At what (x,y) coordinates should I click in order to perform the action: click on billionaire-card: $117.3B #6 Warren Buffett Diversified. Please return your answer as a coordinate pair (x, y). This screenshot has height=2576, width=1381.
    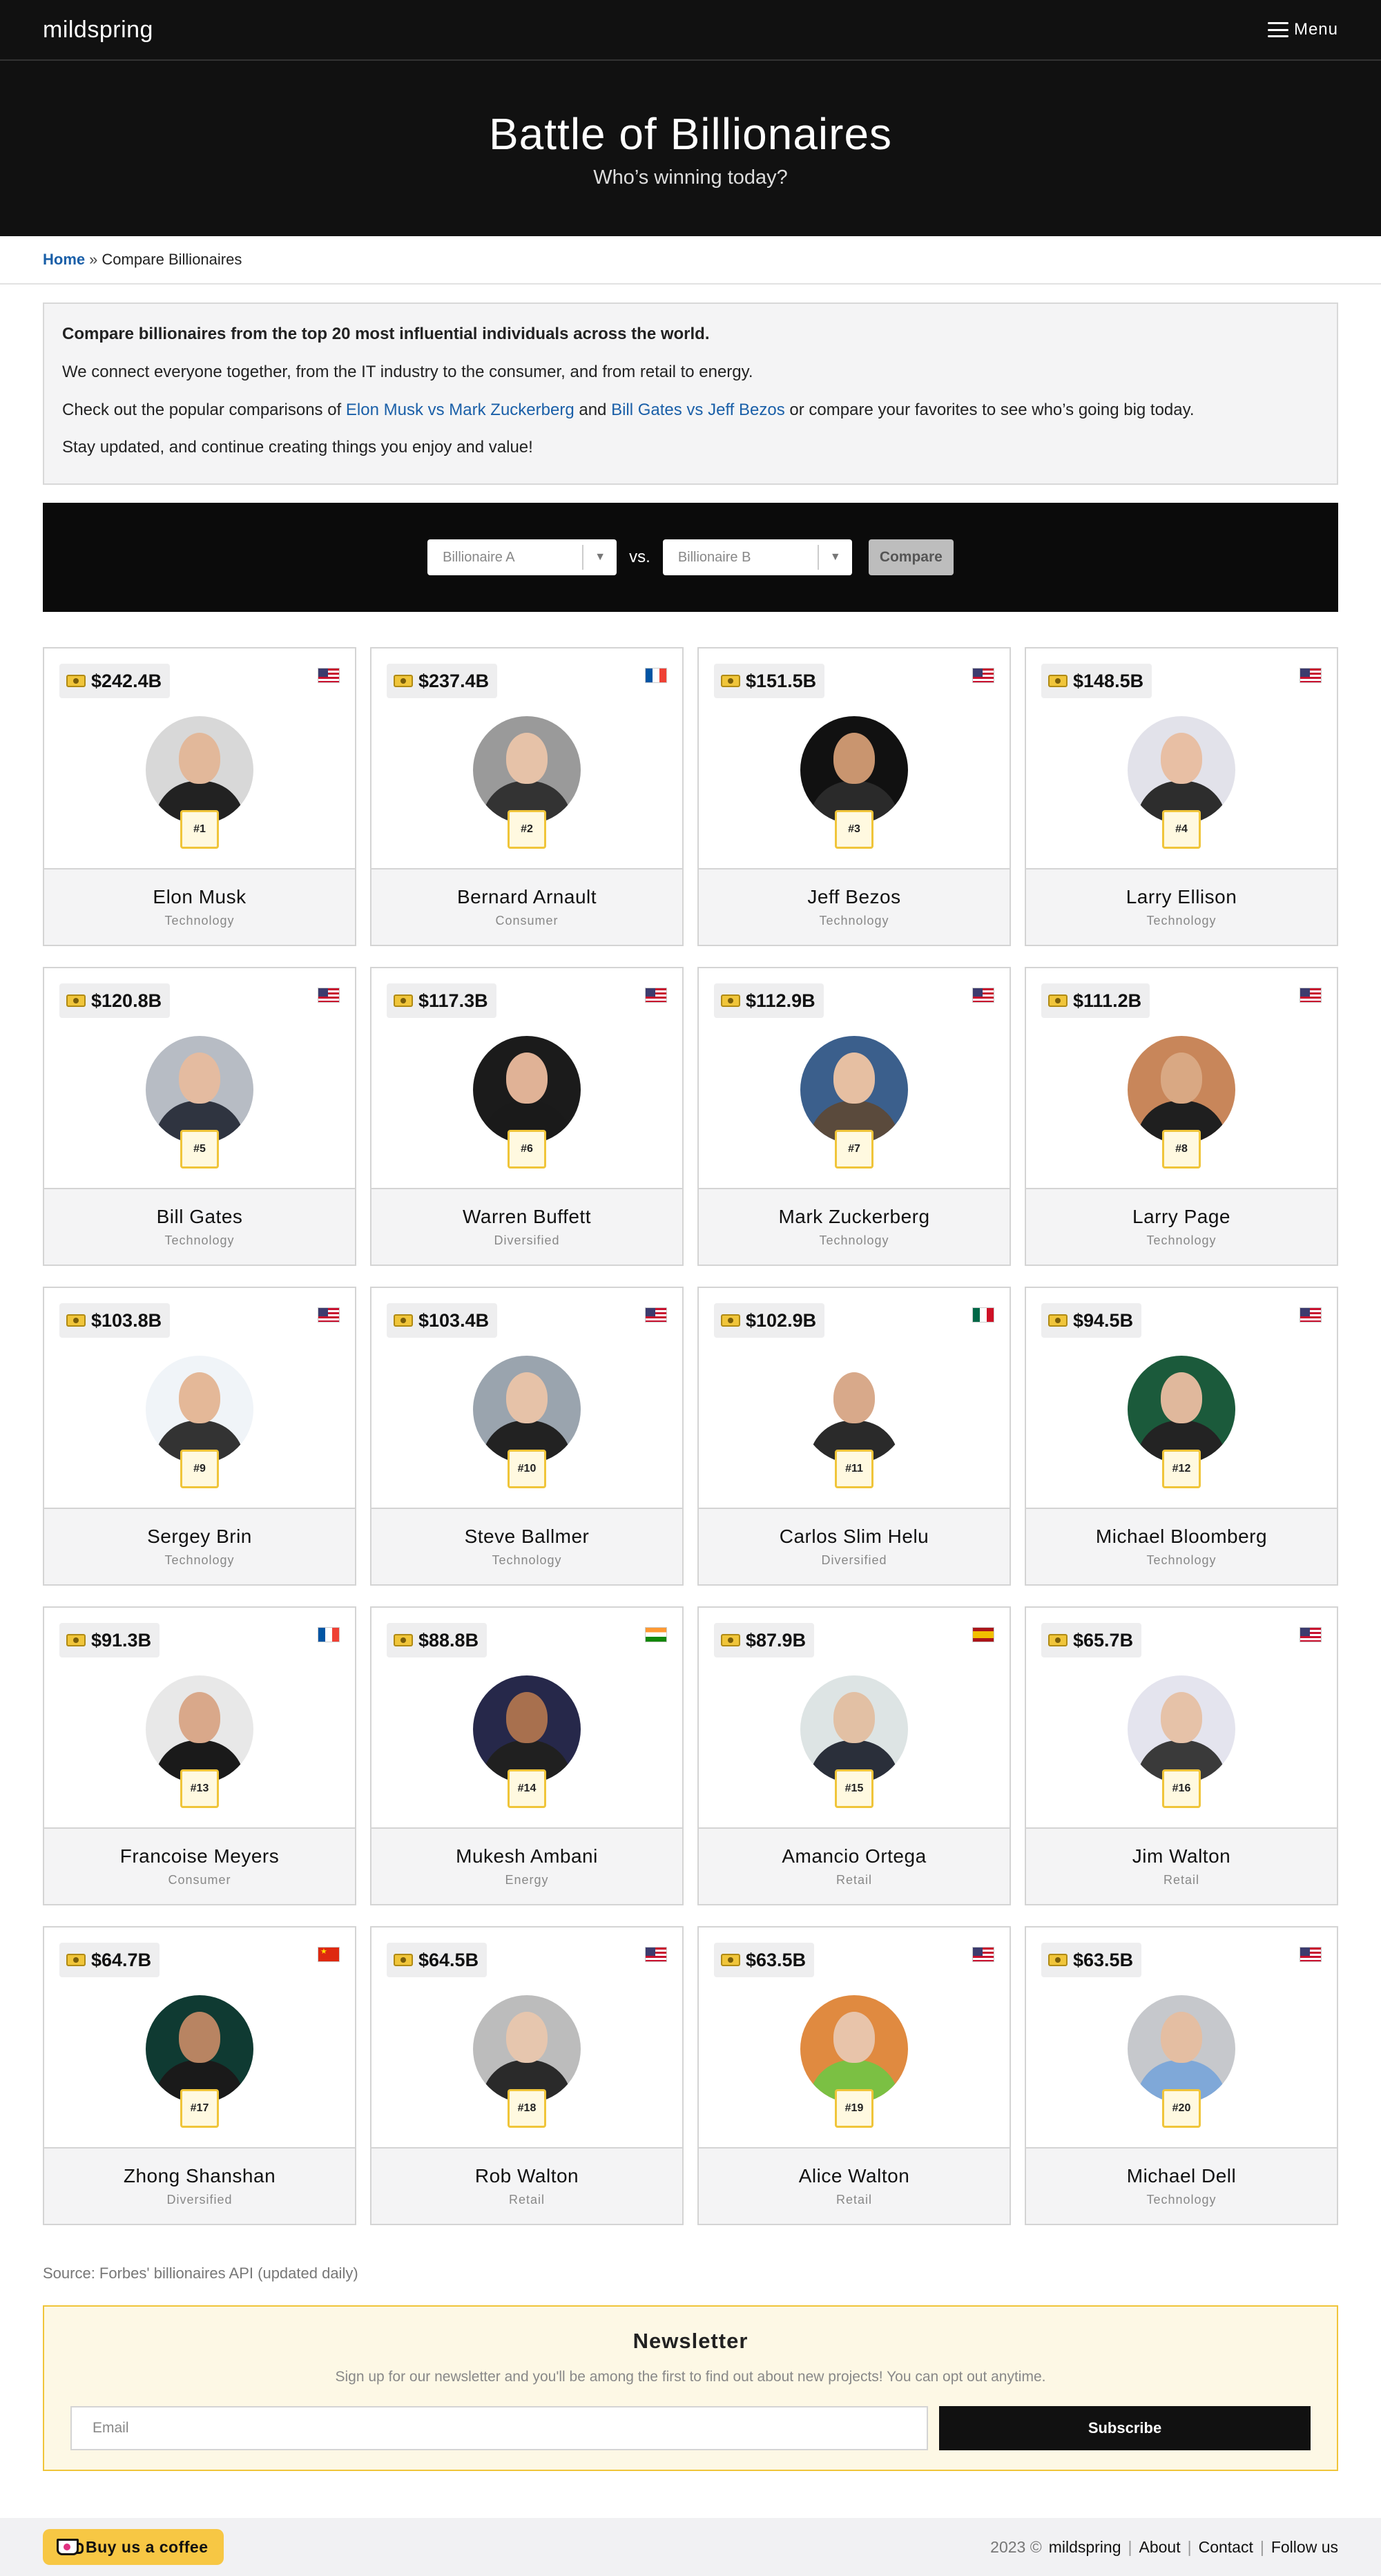
    Looking at the image, I should click on (527, 1116).